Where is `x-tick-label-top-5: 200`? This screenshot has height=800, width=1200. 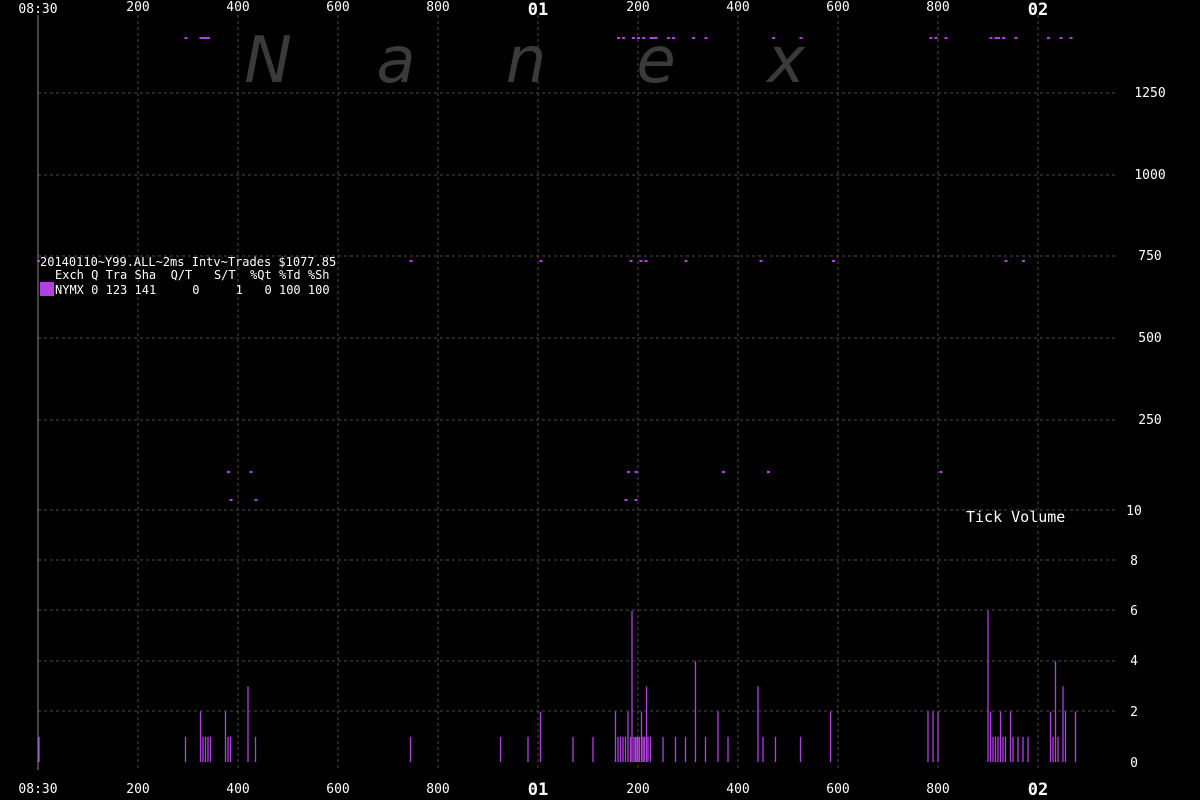 x-tick-label-top-5: 200 is located at coordinates (637, 7).